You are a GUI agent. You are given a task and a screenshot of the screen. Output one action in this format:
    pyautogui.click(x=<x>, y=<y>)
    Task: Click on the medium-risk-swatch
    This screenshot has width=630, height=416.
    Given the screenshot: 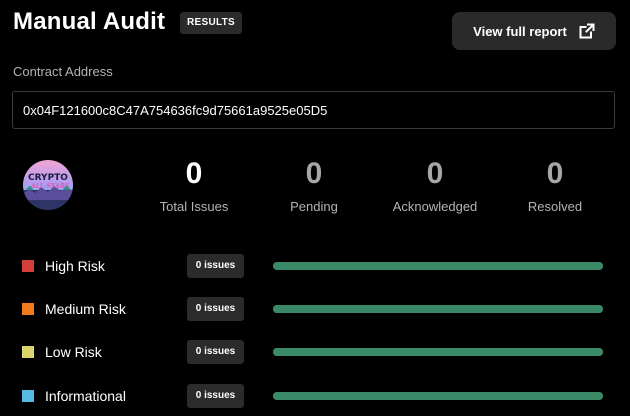 What is the action you would take?
    pyautogui.click(x=28, y=309)
    